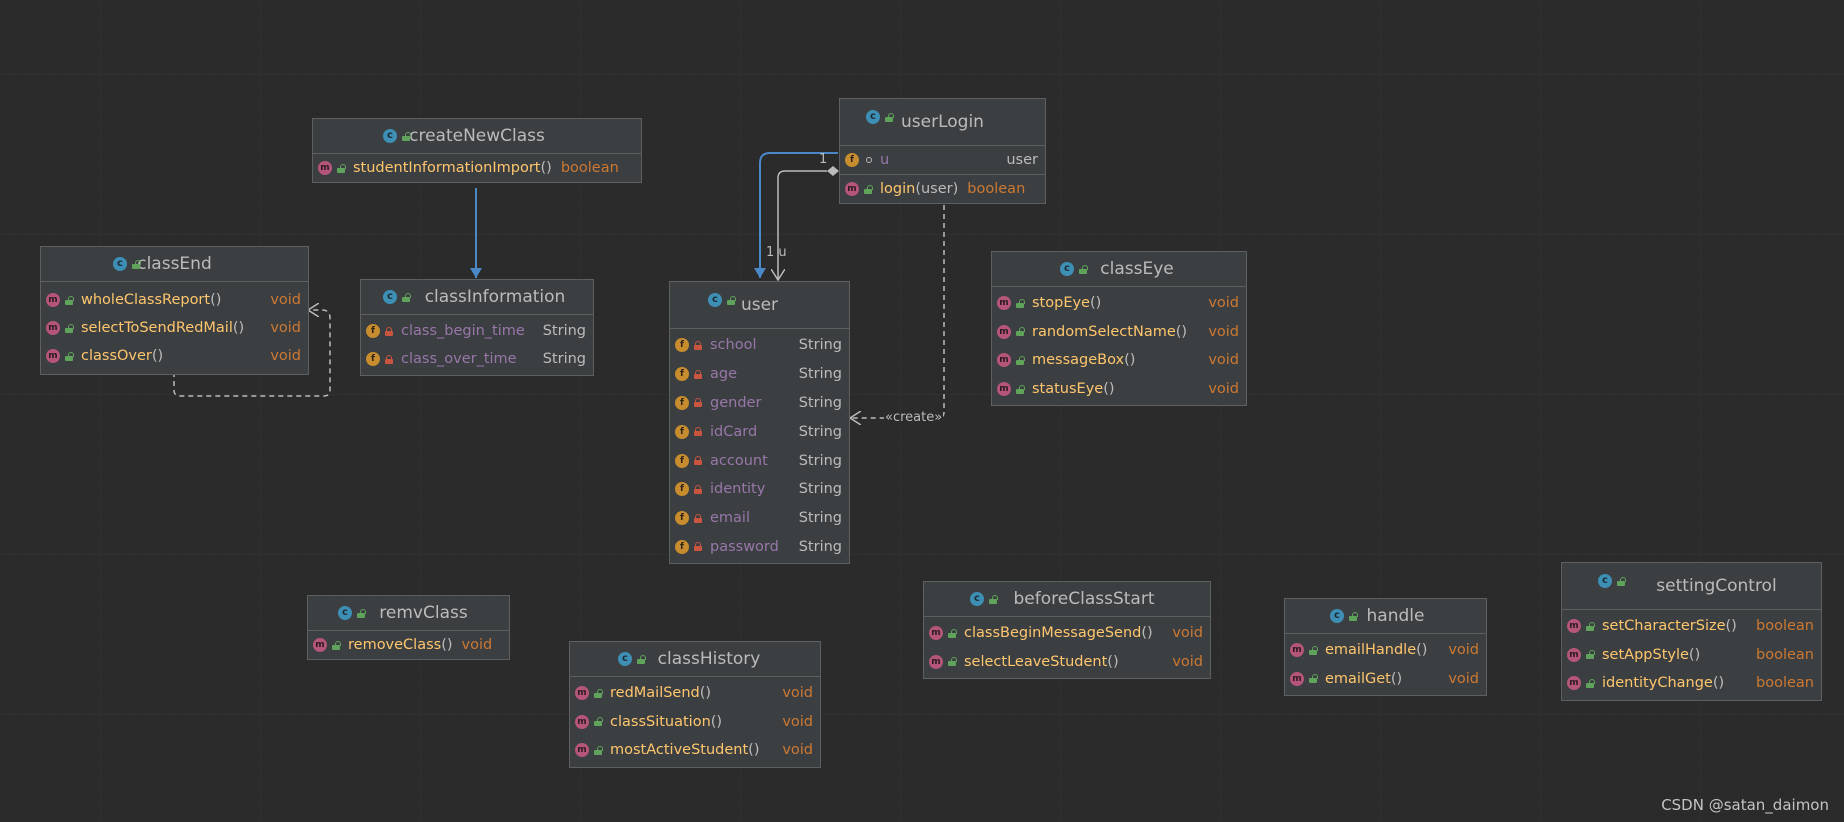 The height and width of the screenshot is (822, 1844). Describe the element at coordinates (759, 431) in the screenshot. I see `field-row: f idCard String` at that location.